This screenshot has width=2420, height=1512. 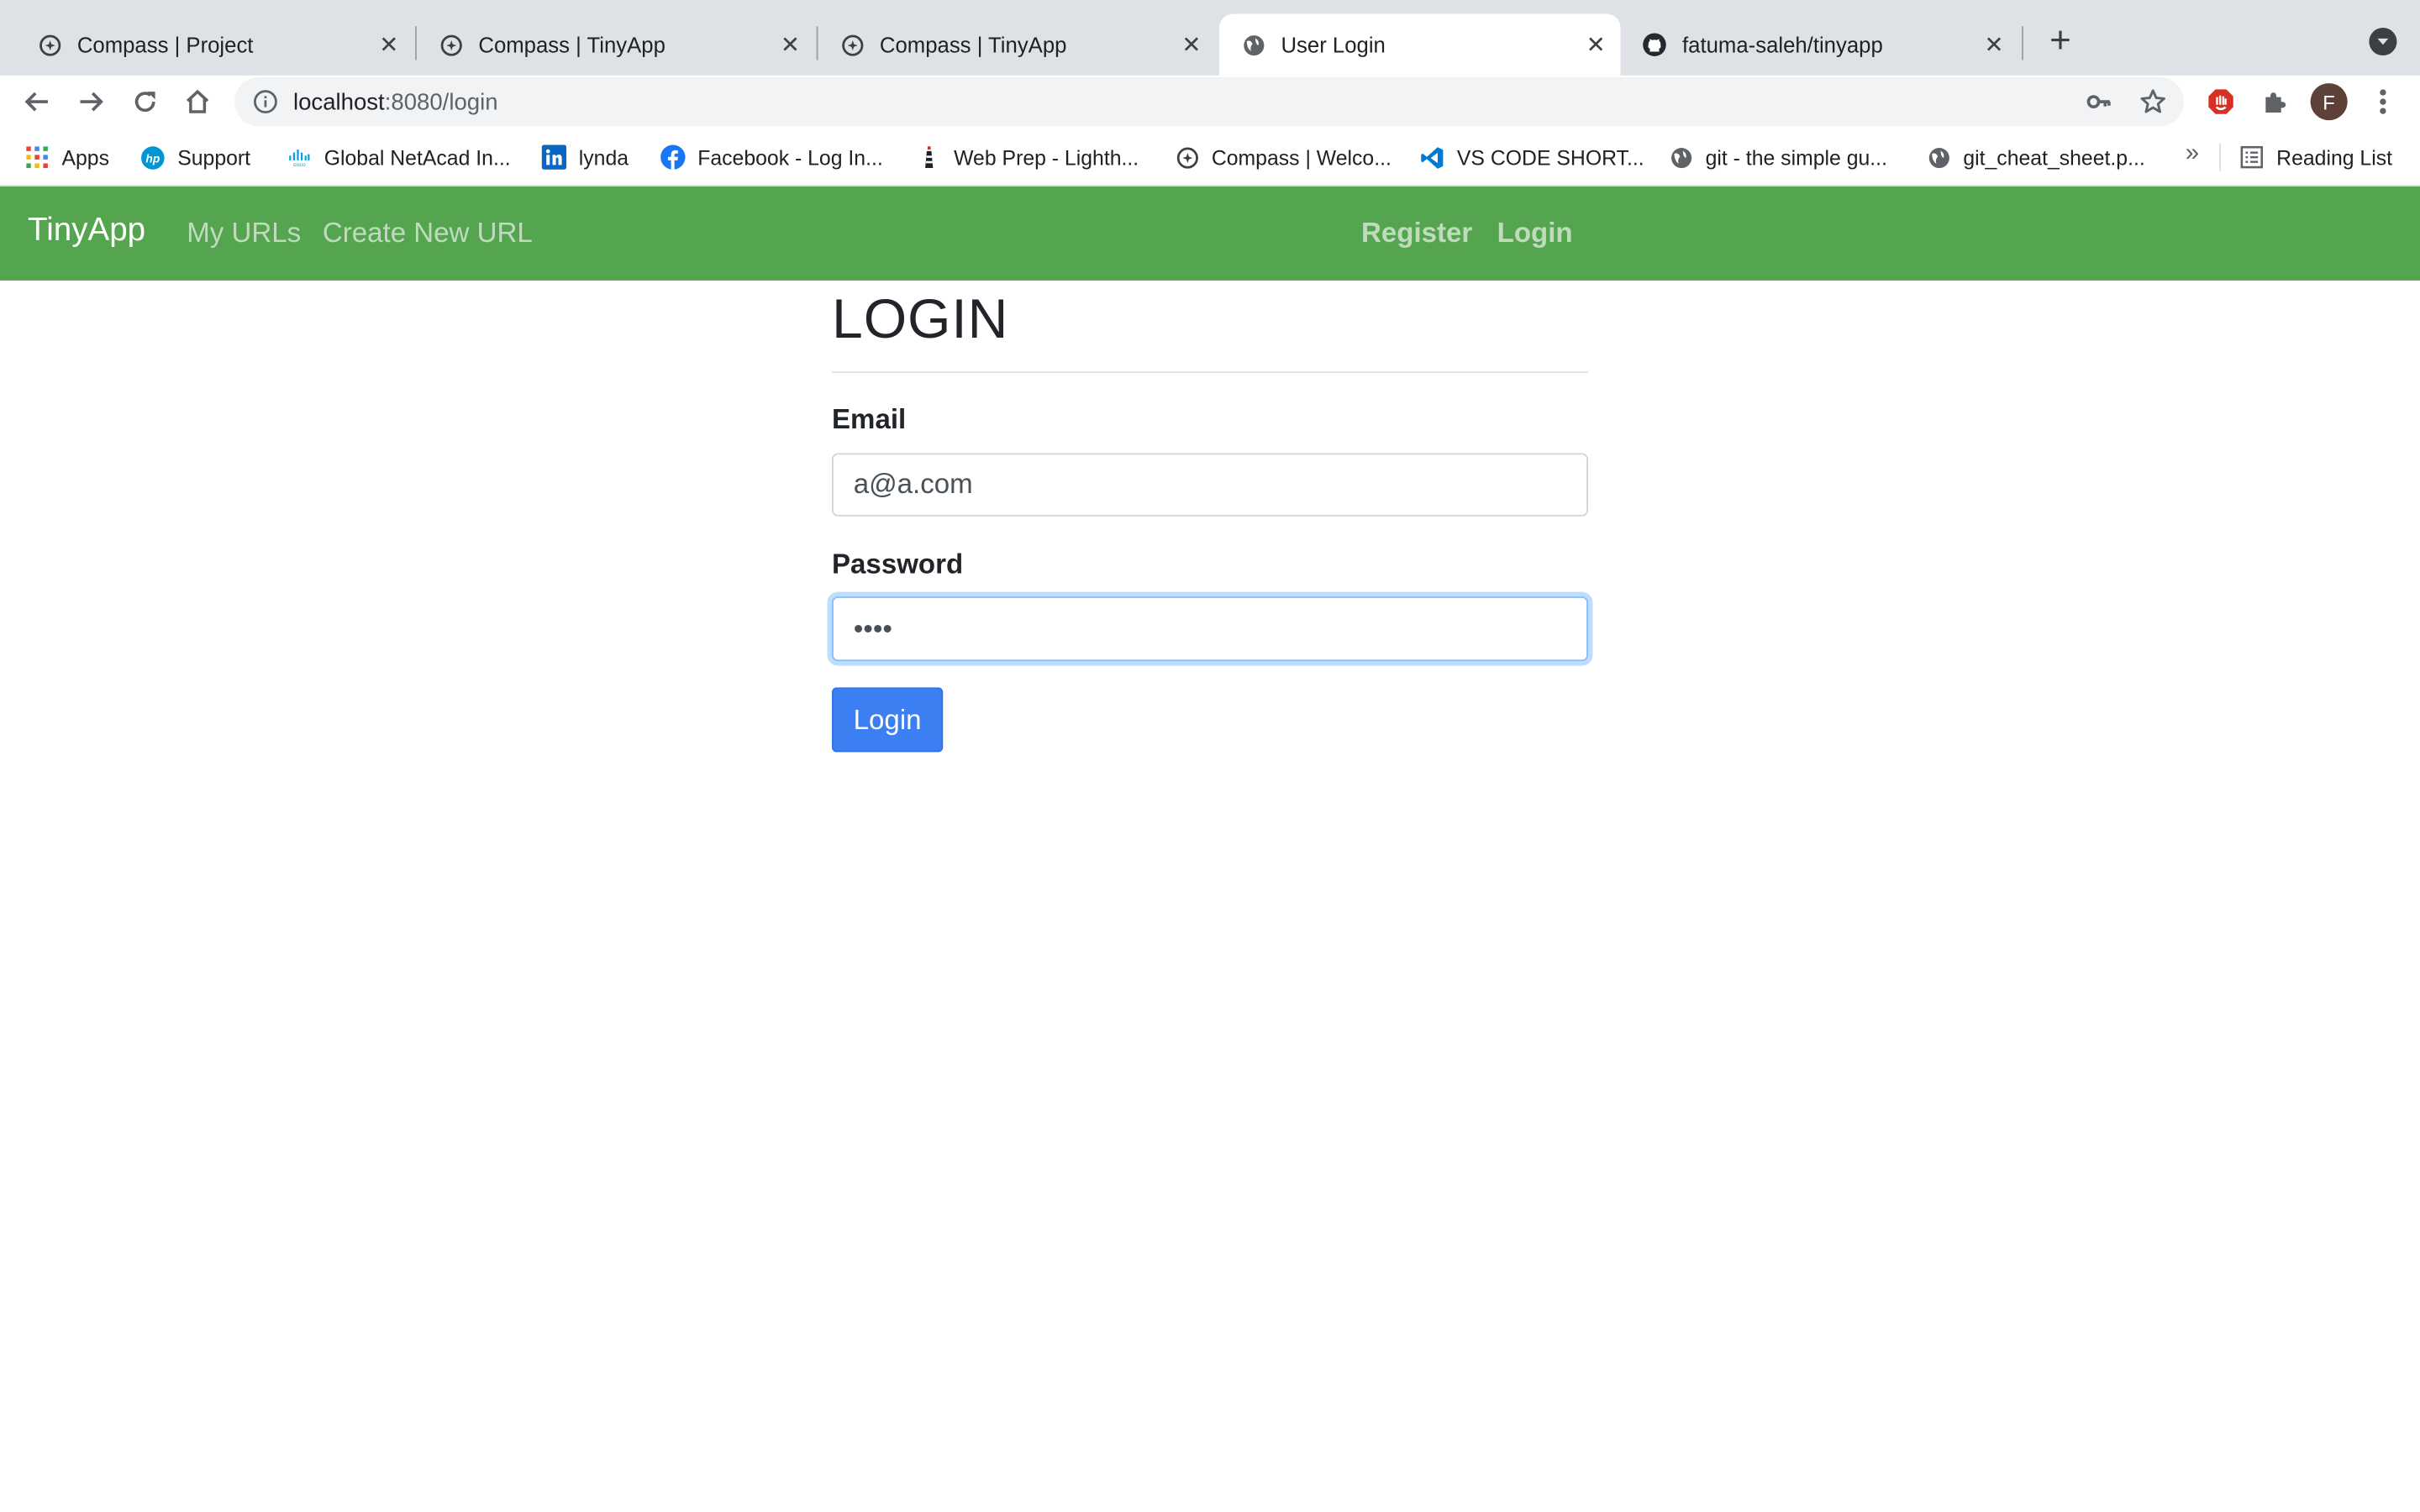 What do you see at coordinates (2275, 102) in the screenshot?
I see `extensions-puzzle-icon` at bounding box center [2275, 102].